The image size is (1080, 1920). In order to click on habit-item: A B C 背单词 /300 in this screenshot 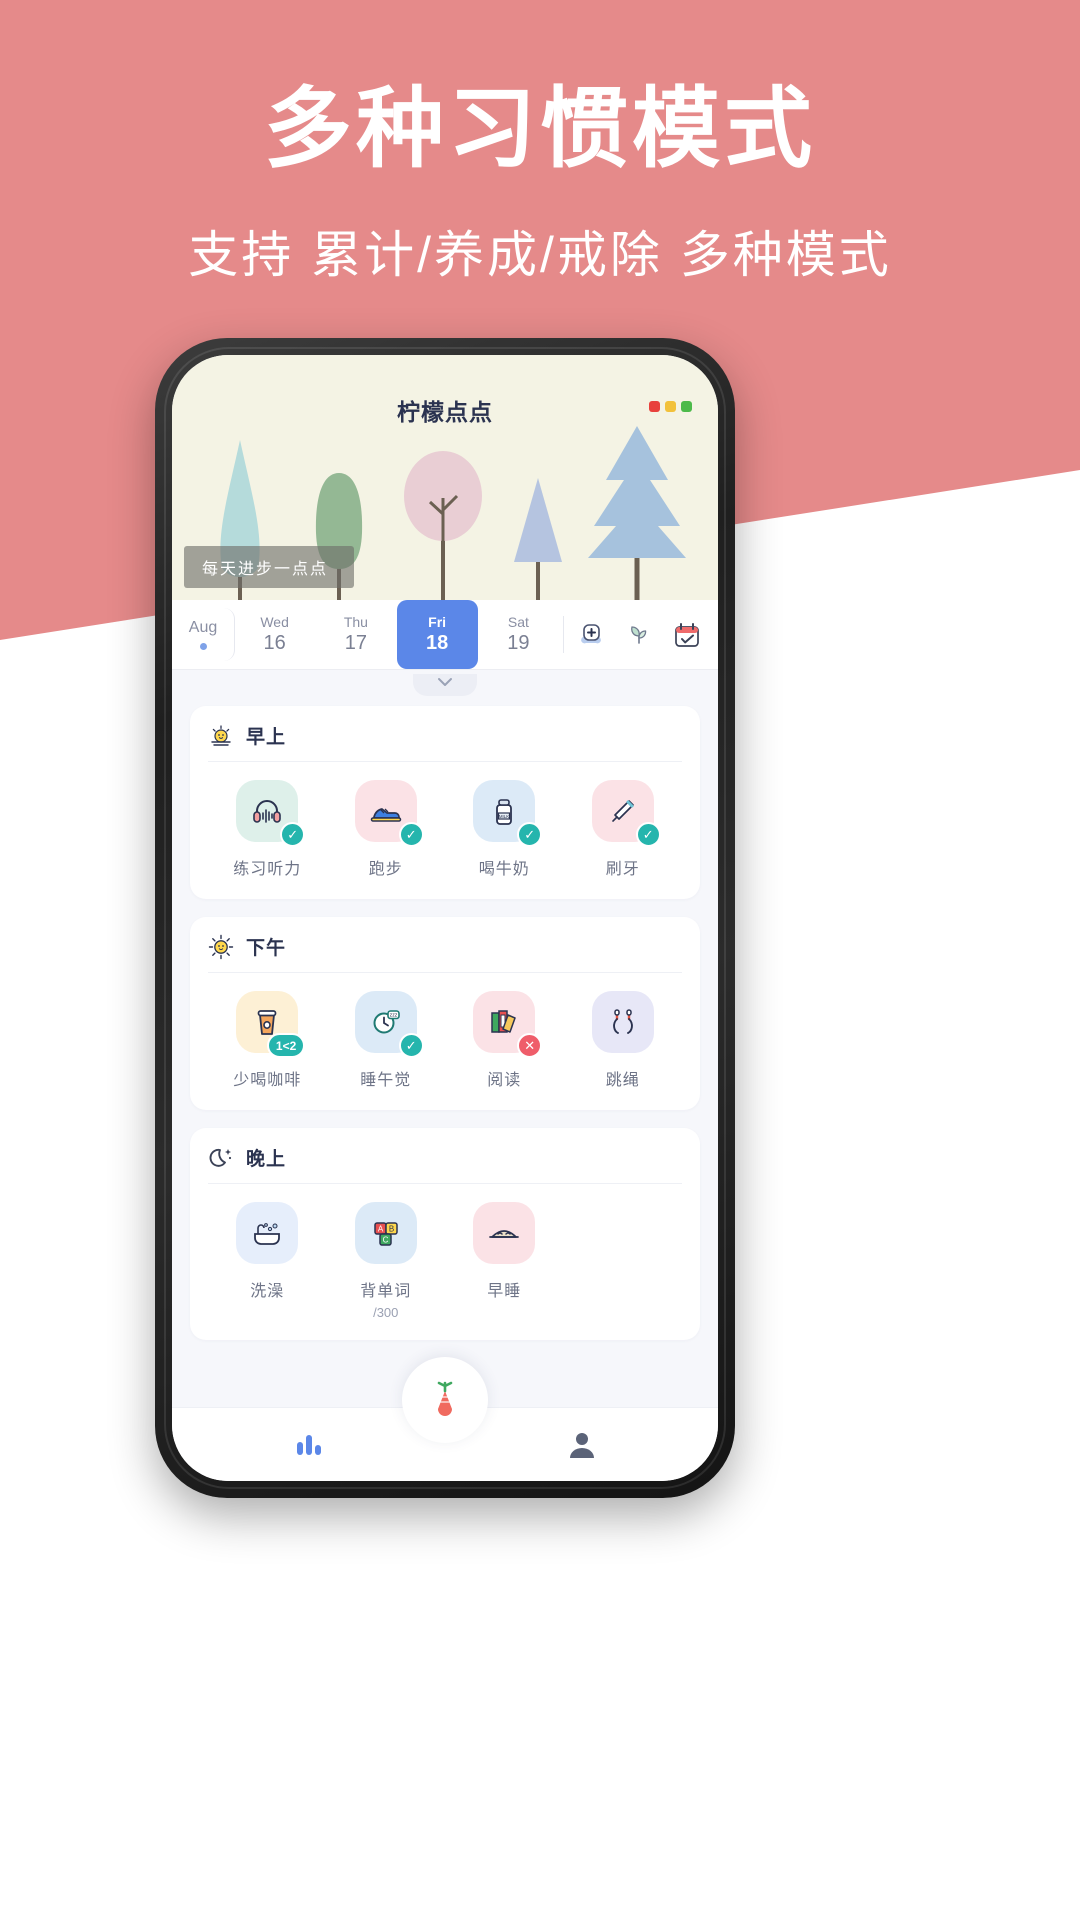, I will do `click(386, 1261)`.